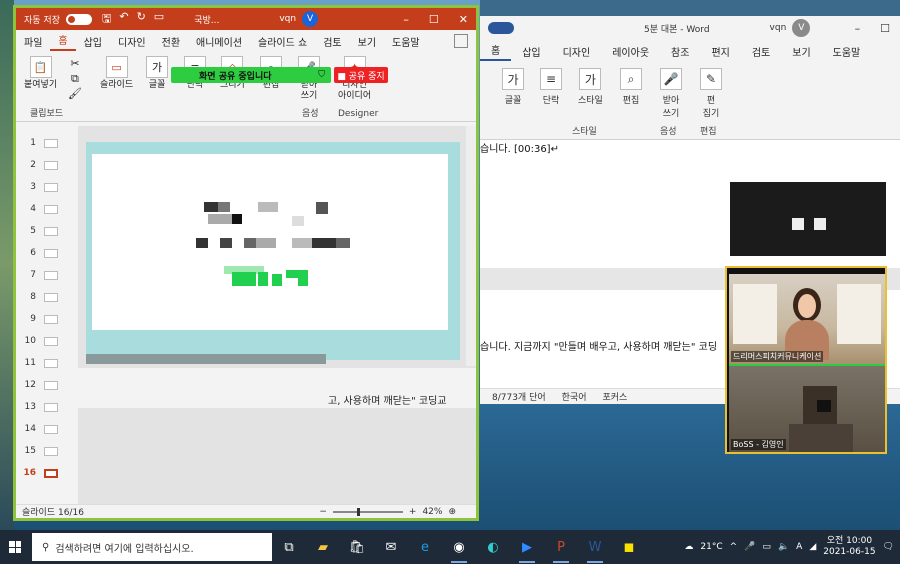  I want to click on weather-temp: 21°C, so click(711, 547).